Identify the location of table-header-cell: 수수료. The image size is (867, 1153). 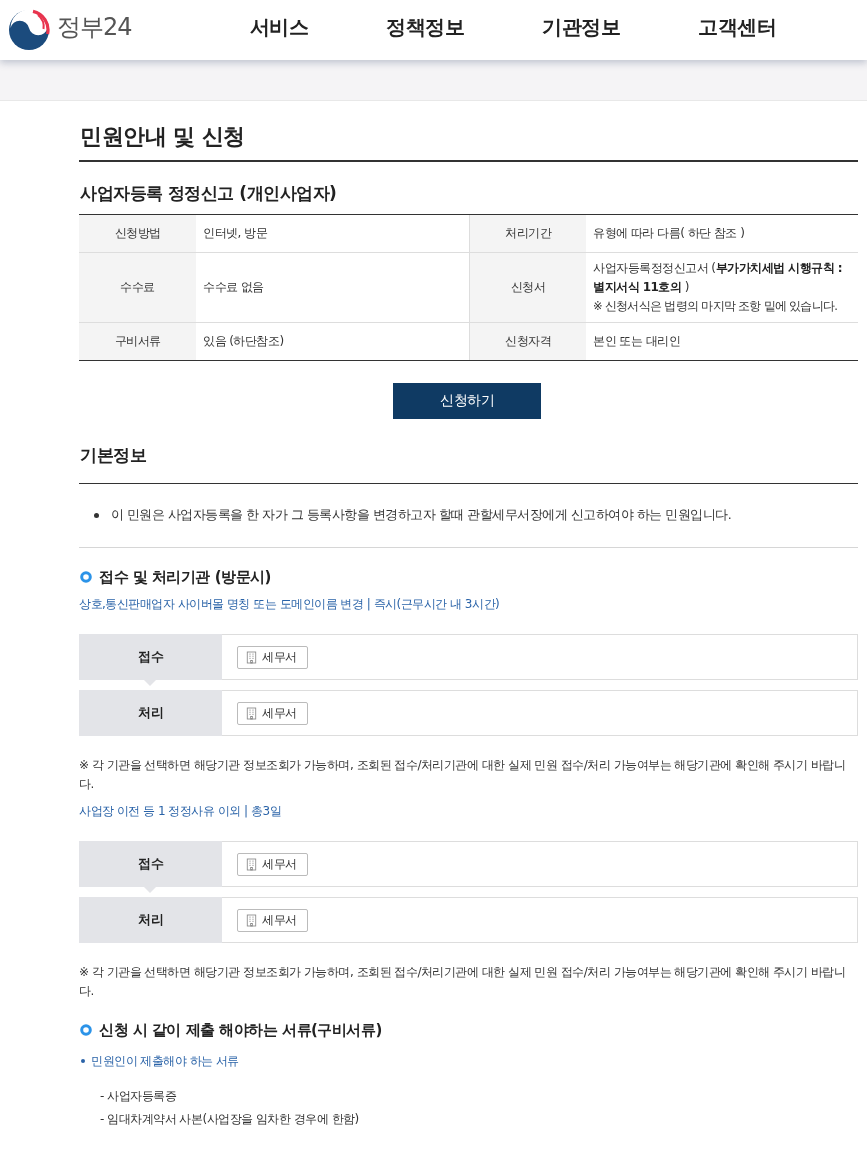
(137, 288).